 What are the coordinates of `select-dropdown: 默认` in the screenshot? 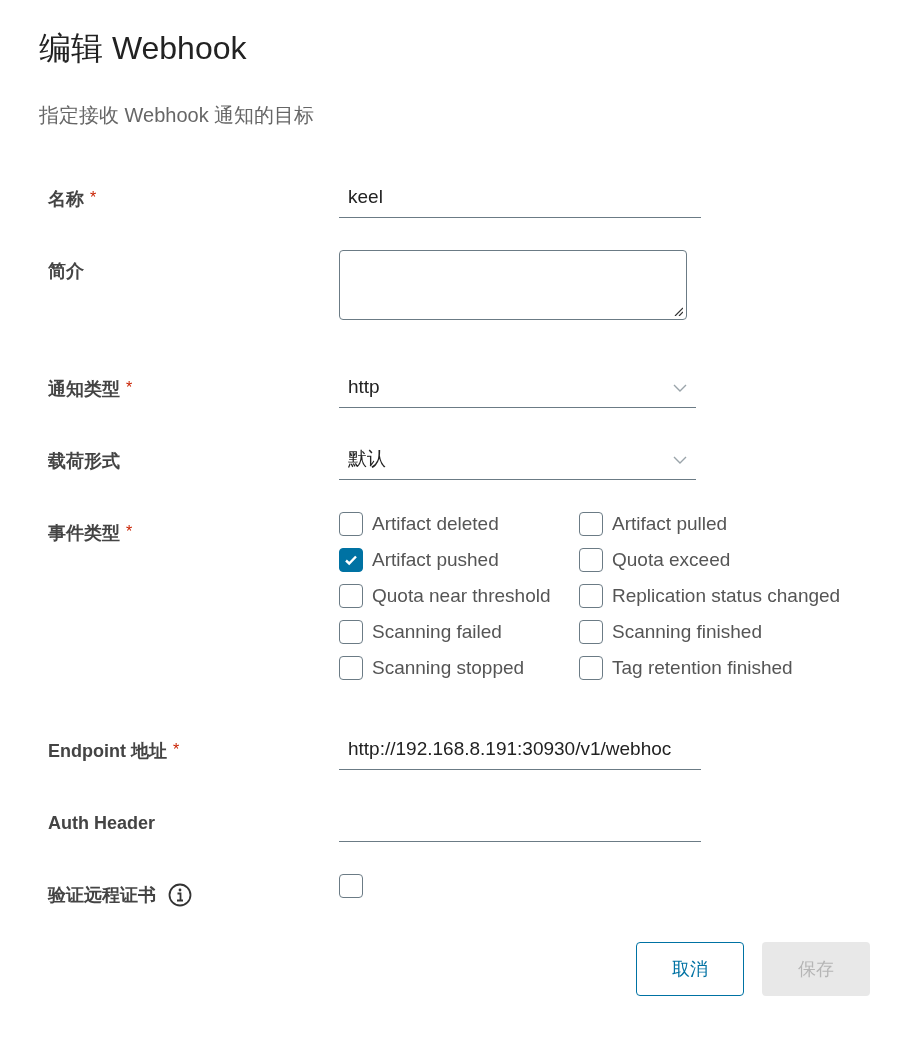 It's located at (517, 460).